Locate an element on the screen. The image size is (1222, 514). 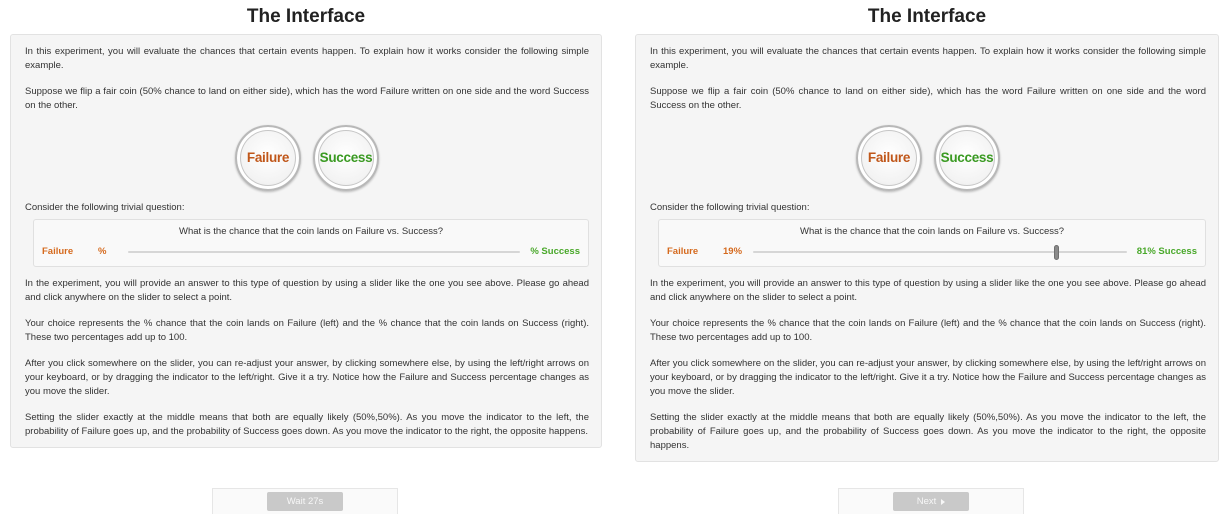
slider-row: Failure 19% 81% Success is located at coordinates (932, 252).